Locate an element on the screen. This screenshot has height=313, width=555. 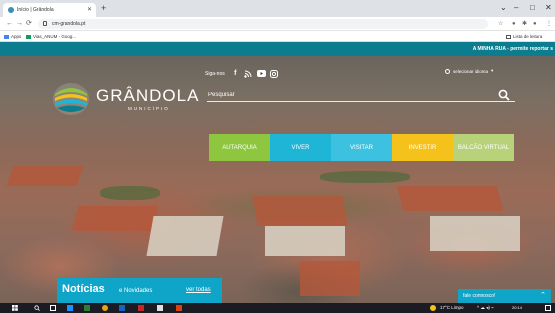
menu-investir: INVESTIR is located at coordinates (422, 147).